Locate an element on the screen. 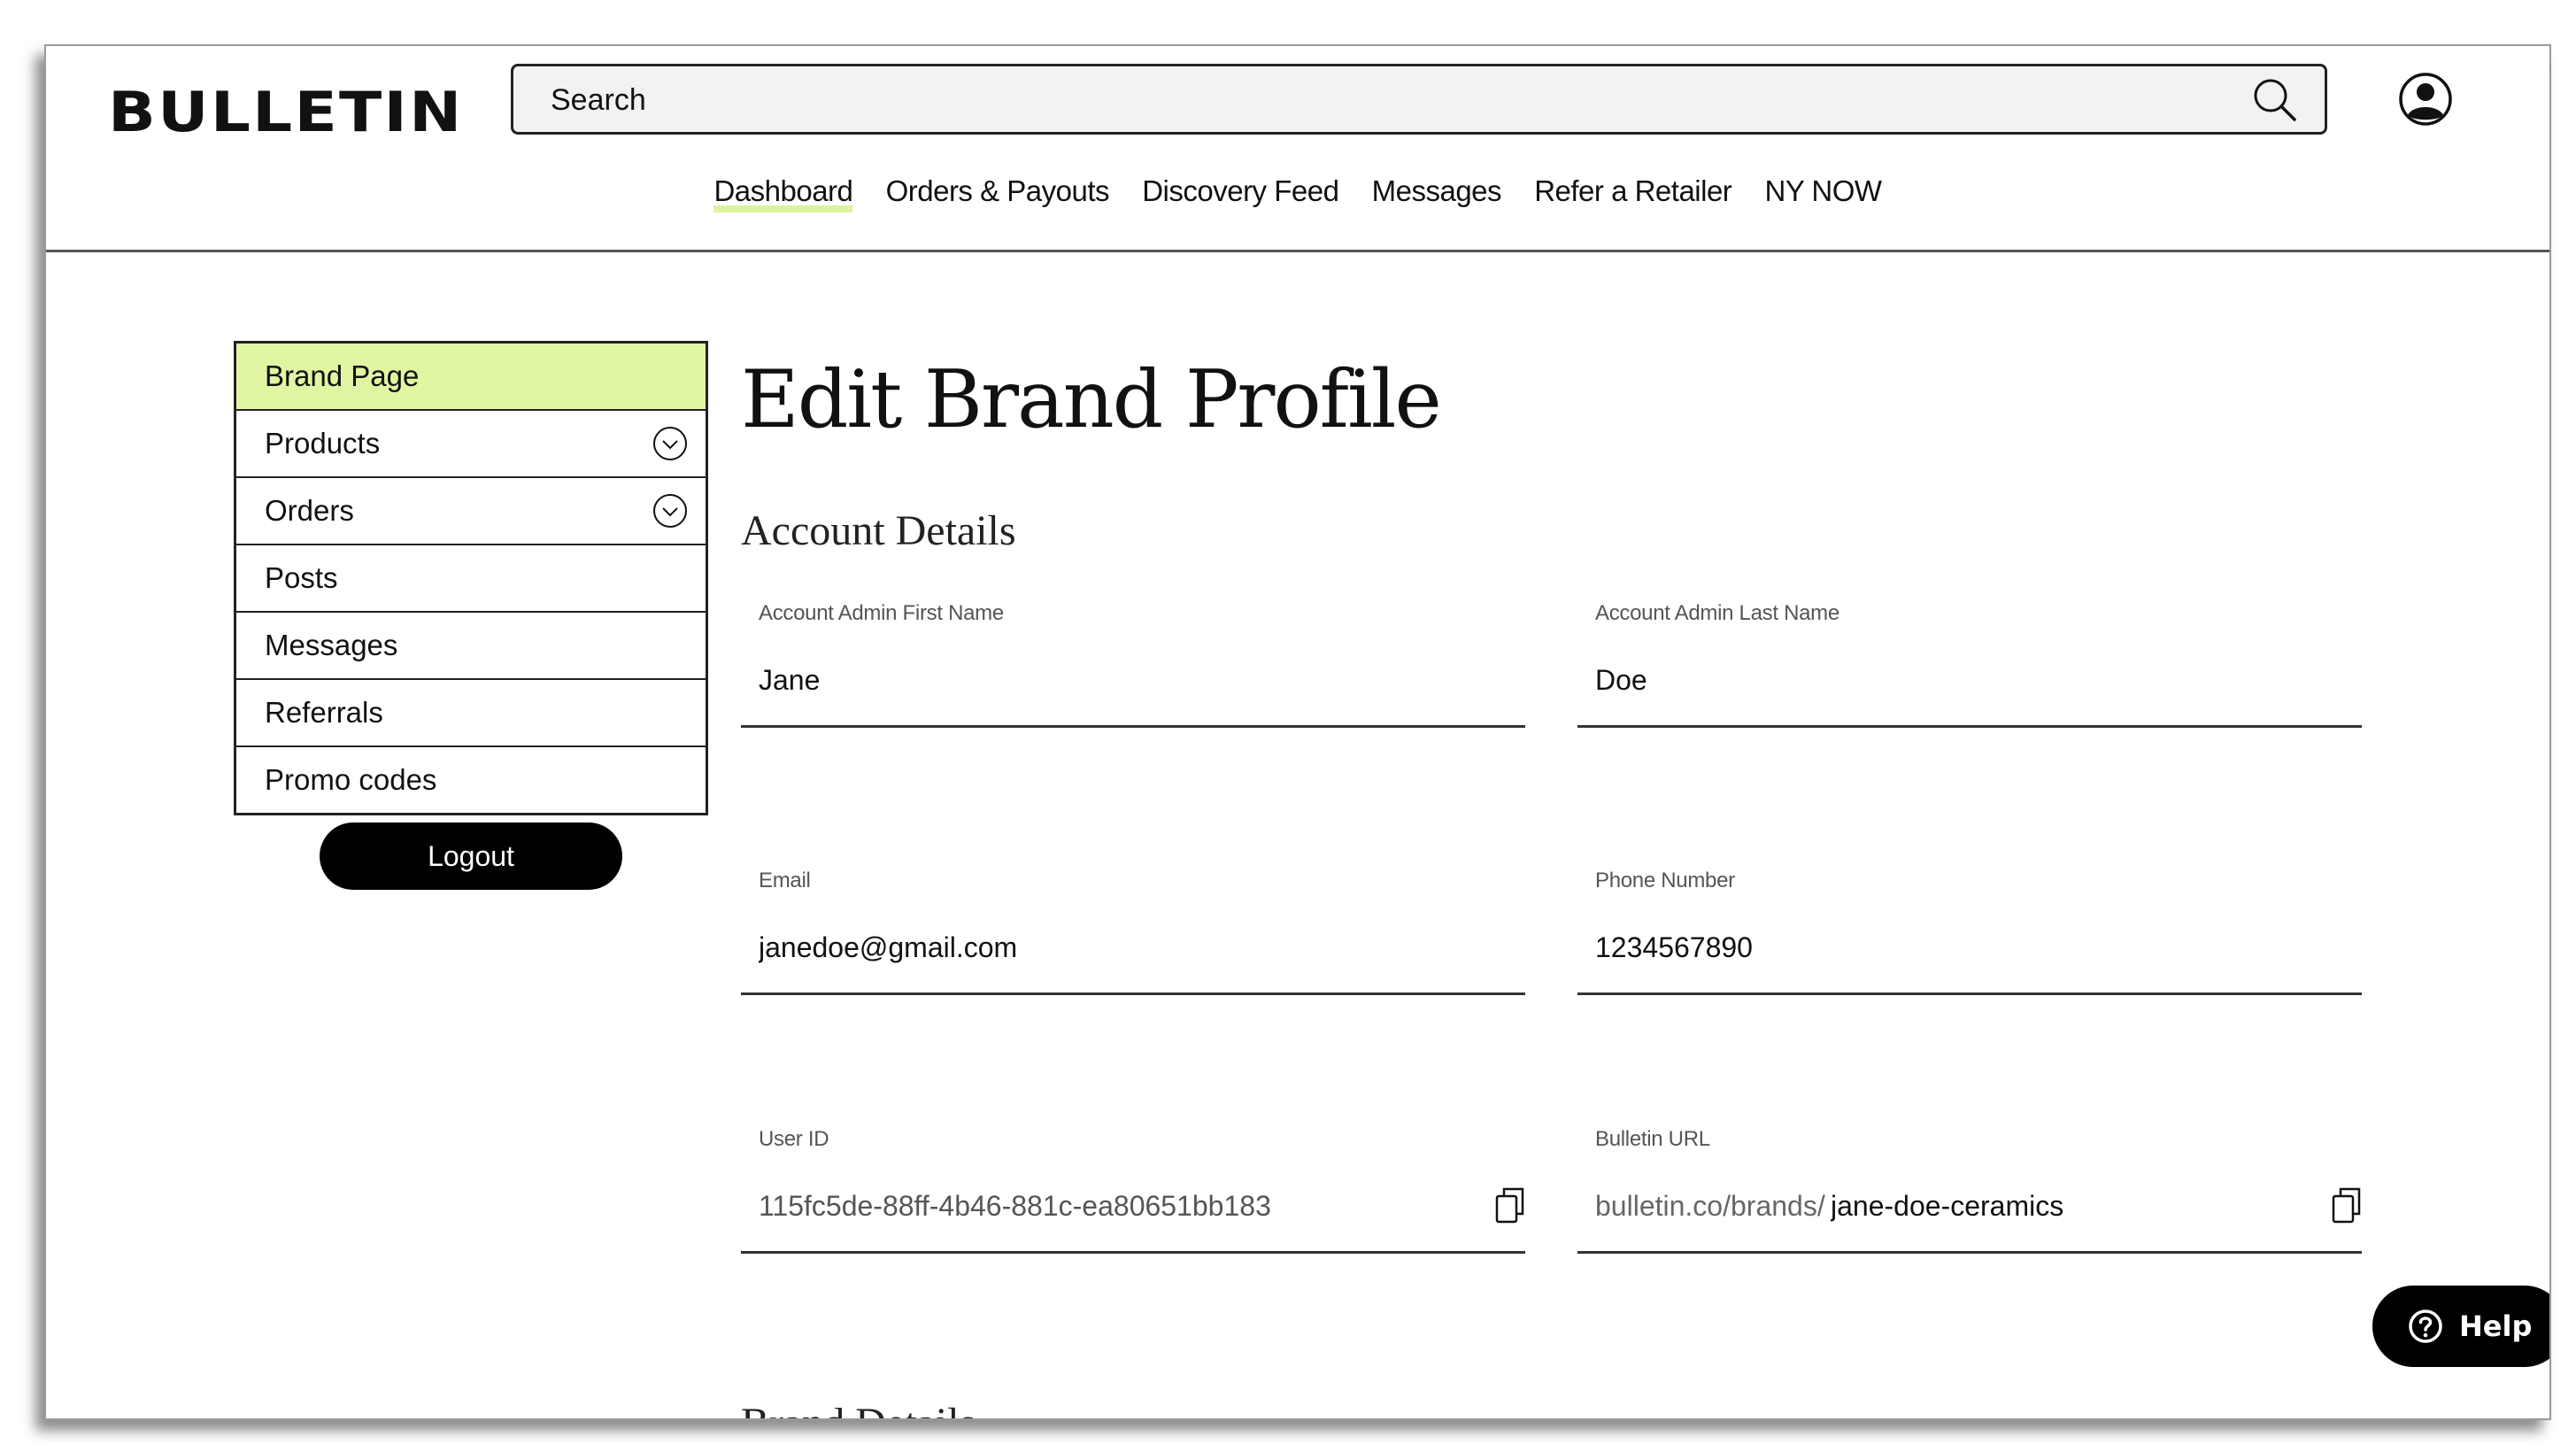  sidebar-item-orders: Orders is located at coordinates (471, 511).